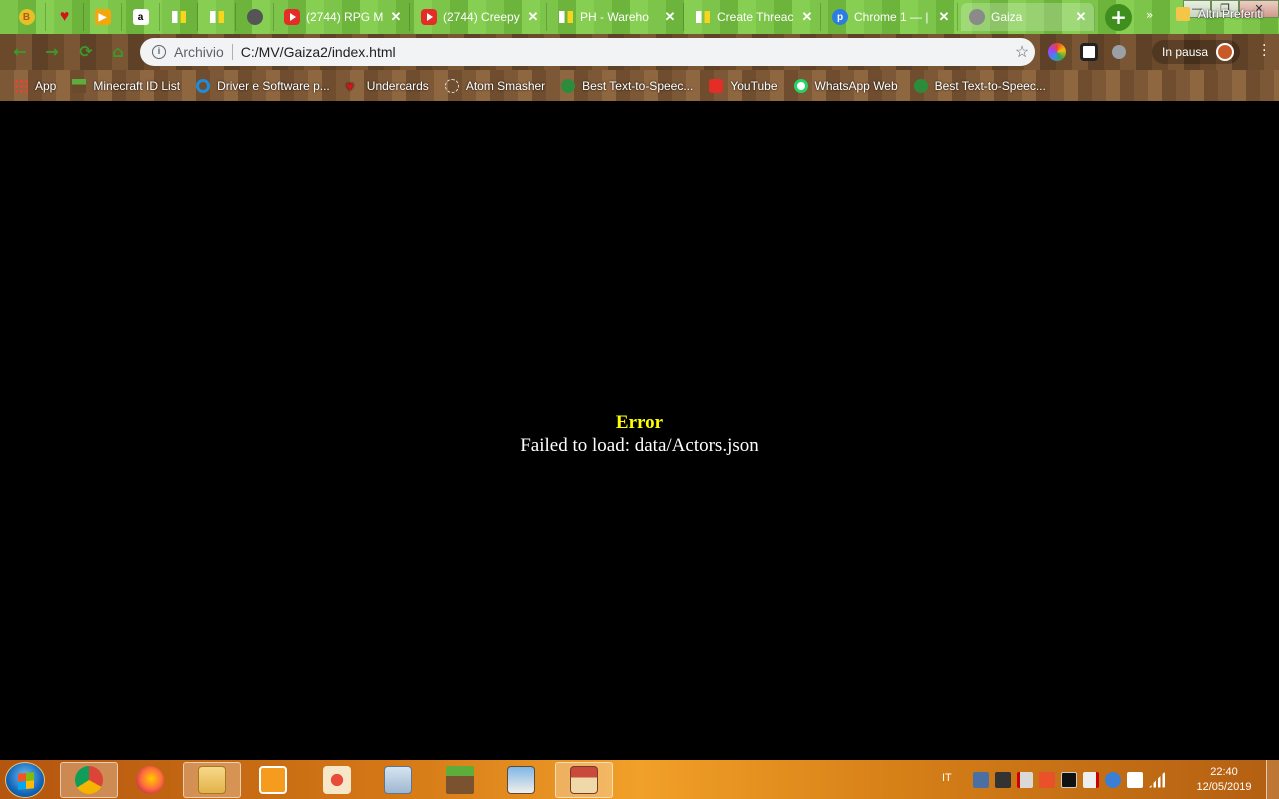 Image resolution: width=1279 pixels, height=799 pixels. What do you see at coordinates (1025, 779) in the screenshot?
I see `flag-icon` at bounding box center [1025, 779].